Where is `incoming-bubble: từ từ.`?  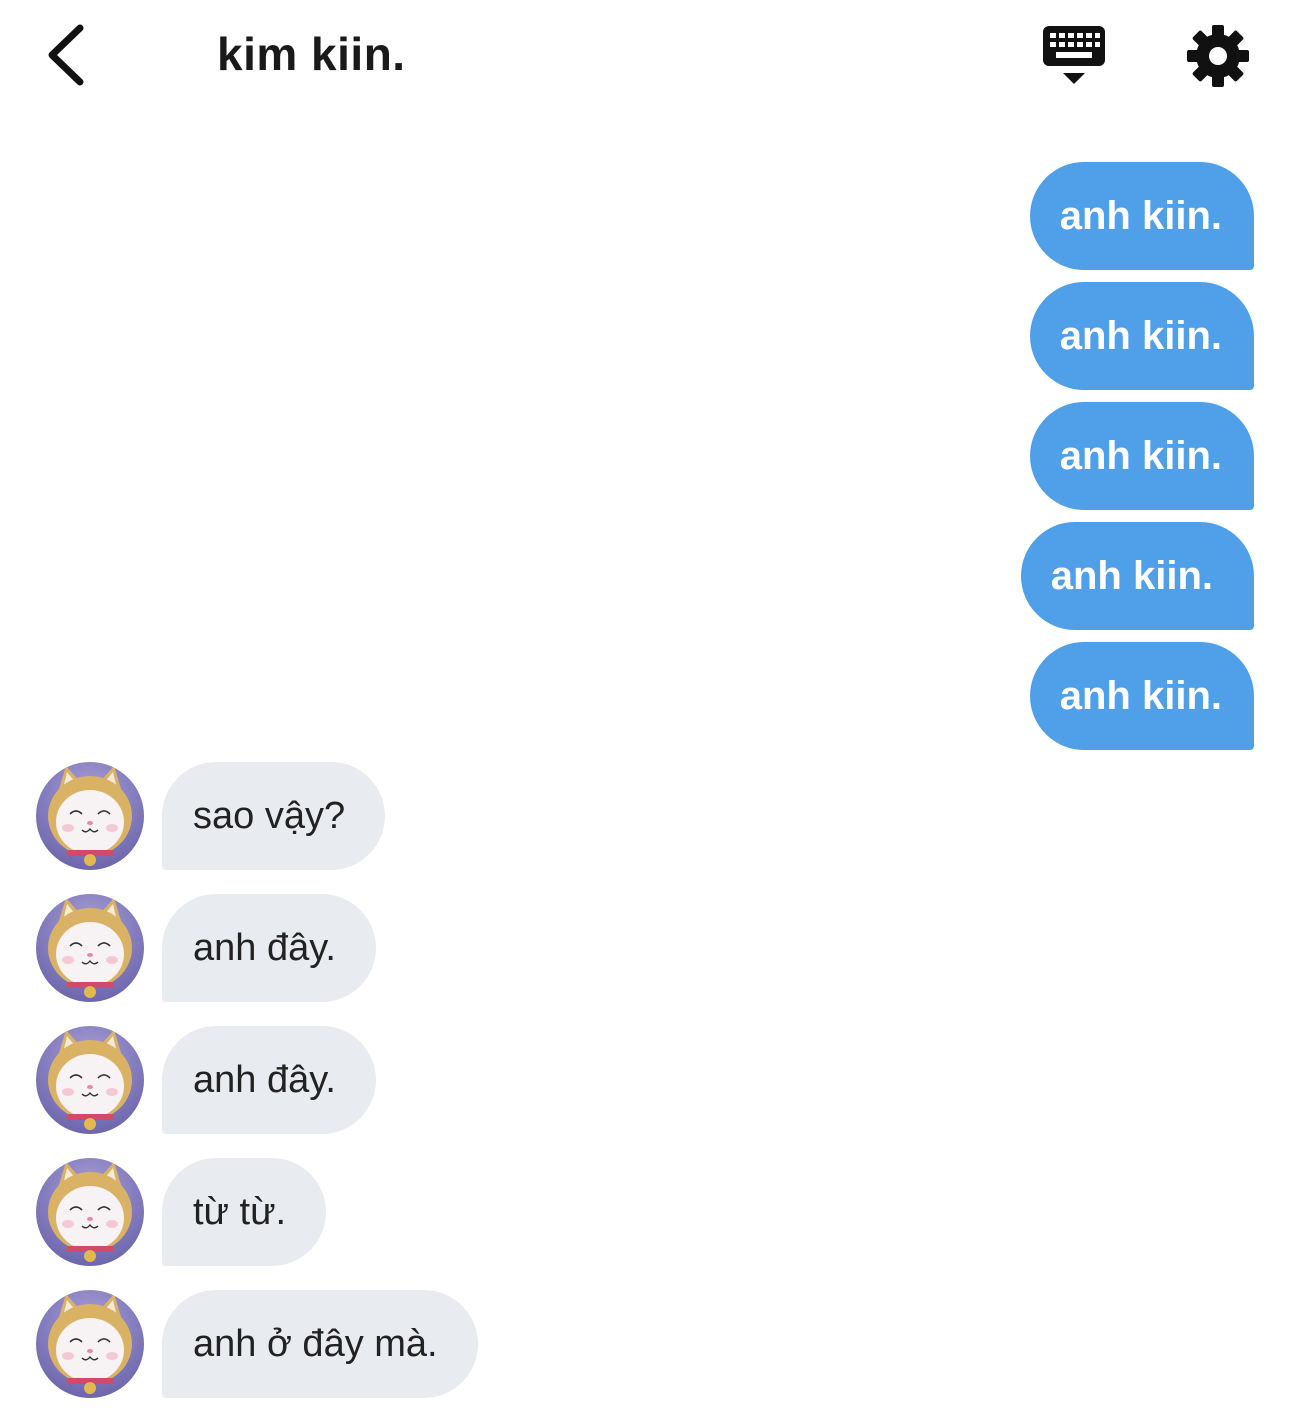
incoming-bubble: từ từ. is located at coordinates (244, 1212).